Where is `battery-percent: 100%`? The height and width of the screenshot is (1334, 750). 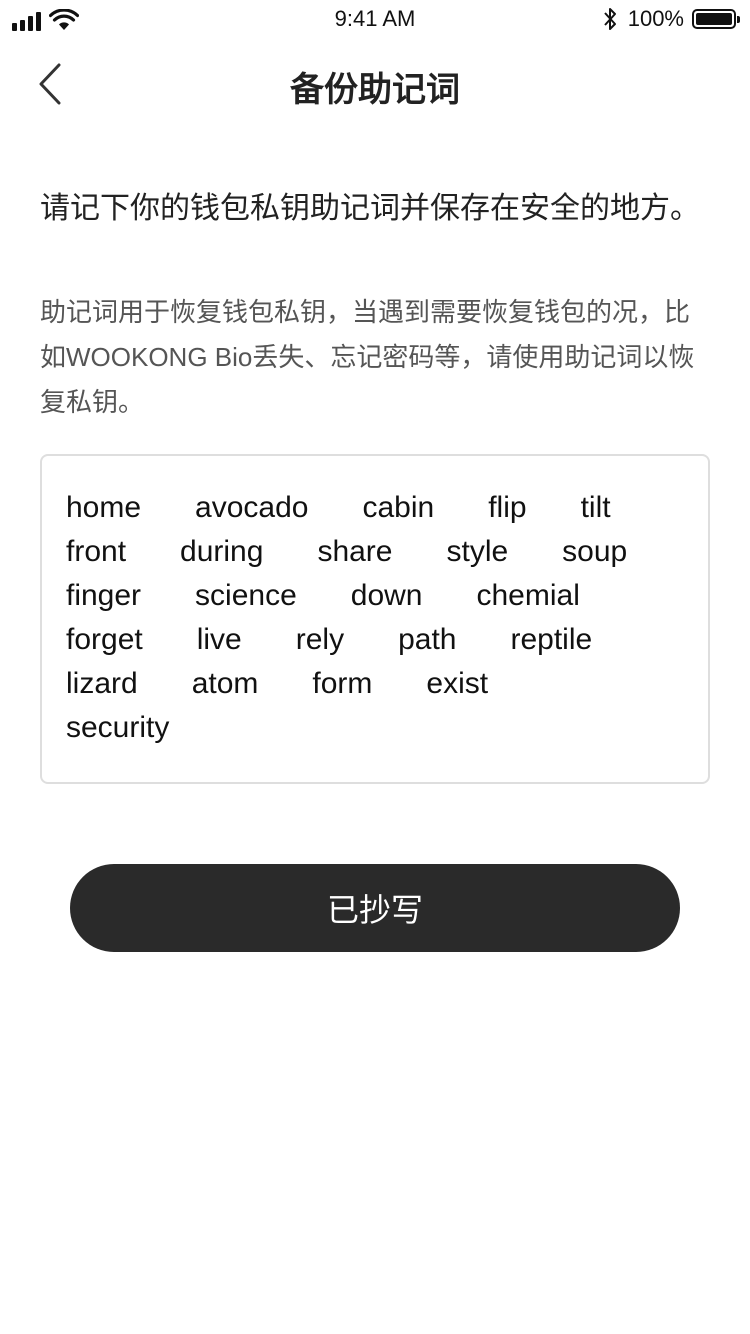
battery-percent: 100% is located at coordinates (655, 18).